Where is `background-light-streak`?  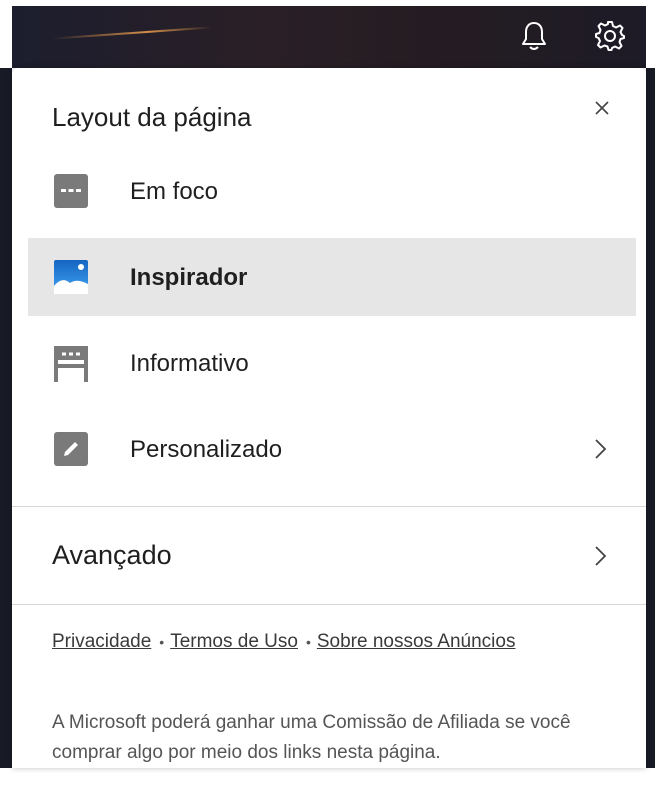
background-light-streak is located at coordinates (132, 33).